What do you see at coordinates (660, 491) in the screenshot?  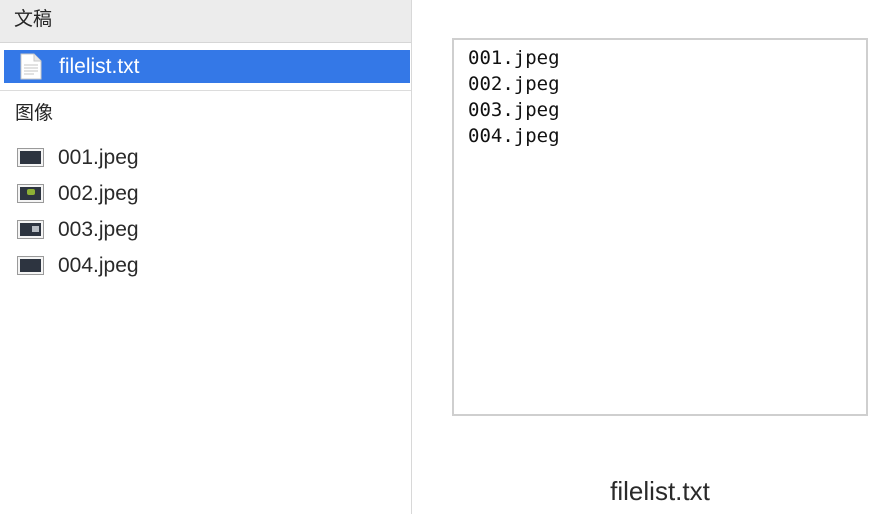 I see `preview-caption: filelist.txt` at bounding box center [660, 491].